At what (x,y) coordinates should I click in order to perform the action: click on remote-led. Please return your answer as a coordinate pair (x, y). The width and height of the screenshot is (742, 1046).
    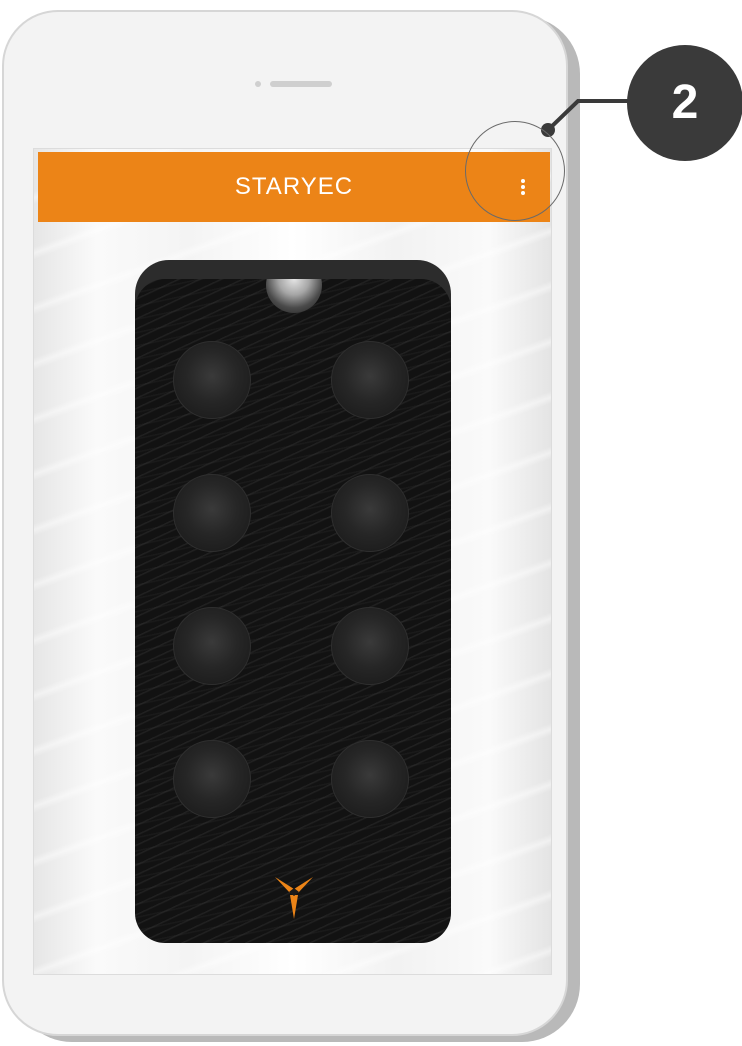
    Looking at the image, I should click on (294, 296).